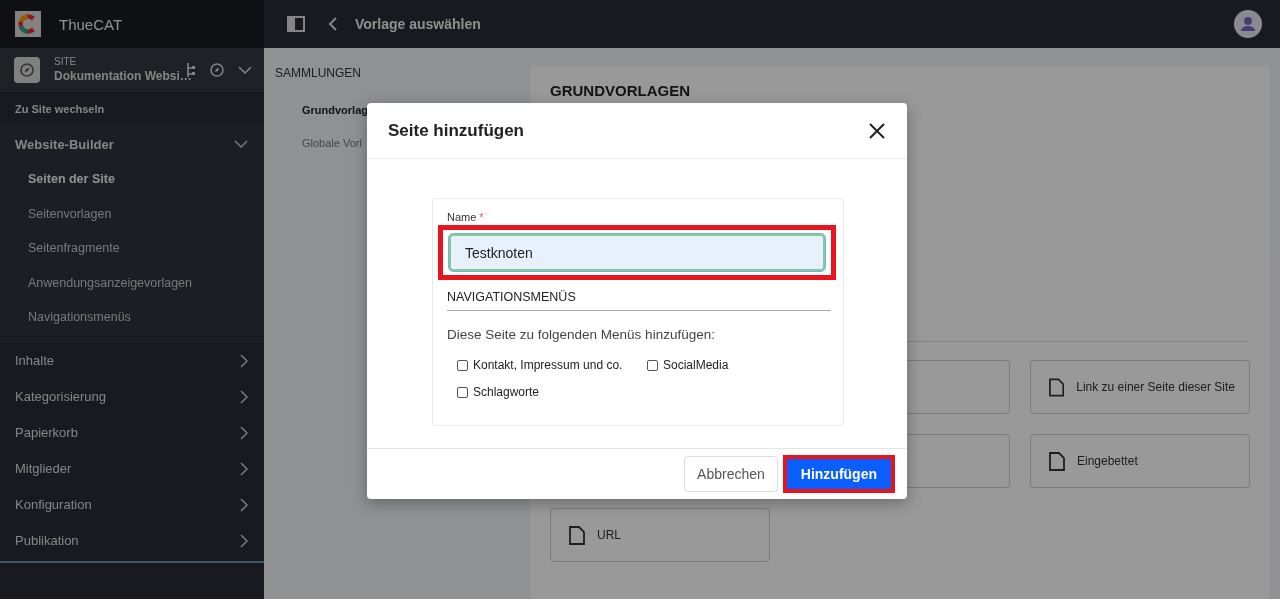  I want to click on templates-heading: GRUNDVORLAGEN, so click(620, 90).